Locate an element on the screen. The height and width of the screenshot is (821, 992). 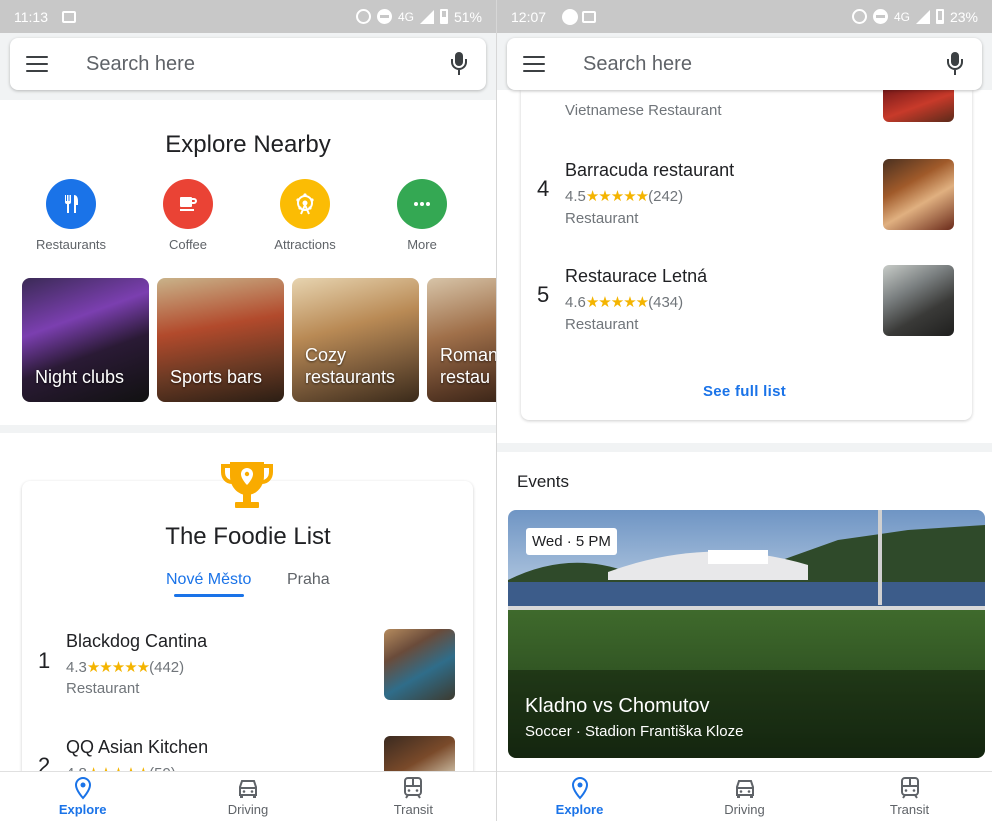
status-time: 12:07 is located at coordinates (529, 16).